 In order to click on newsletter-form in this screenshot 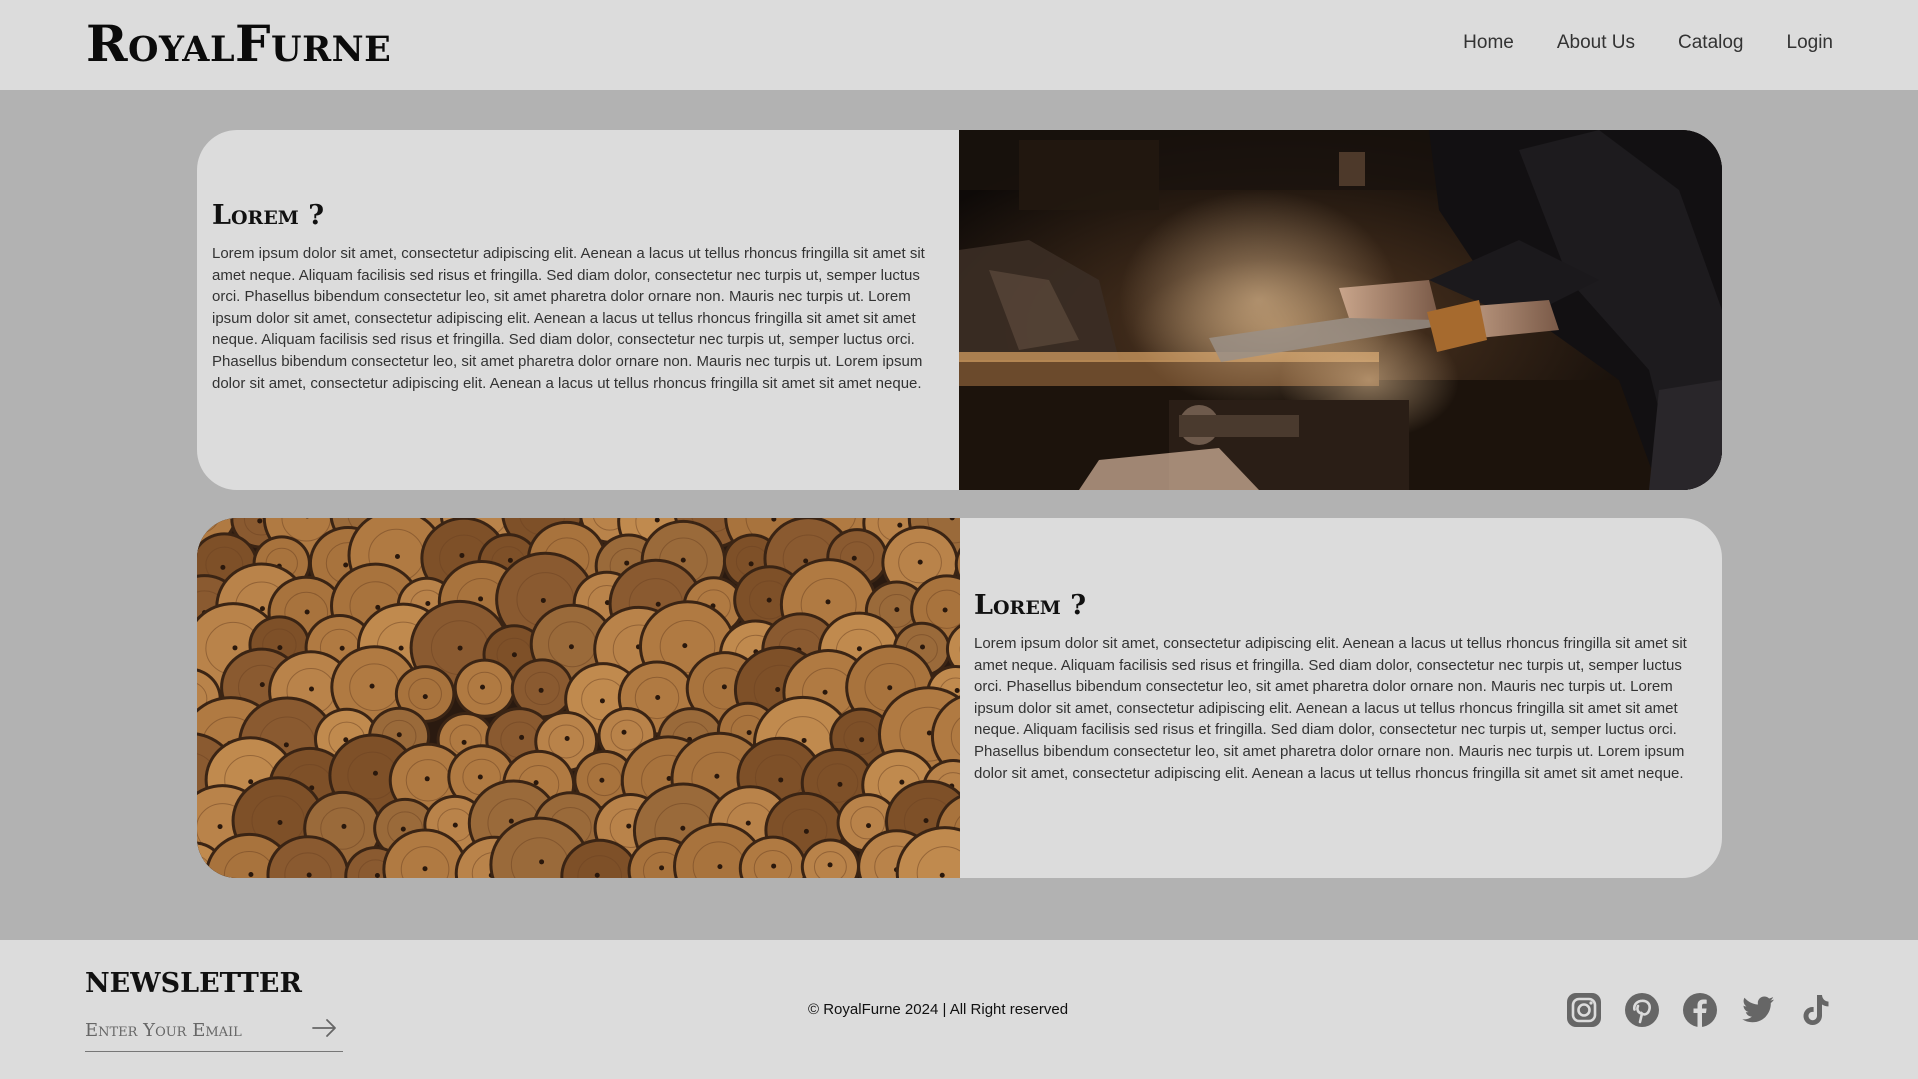, I will do `click(214, 1030)`.